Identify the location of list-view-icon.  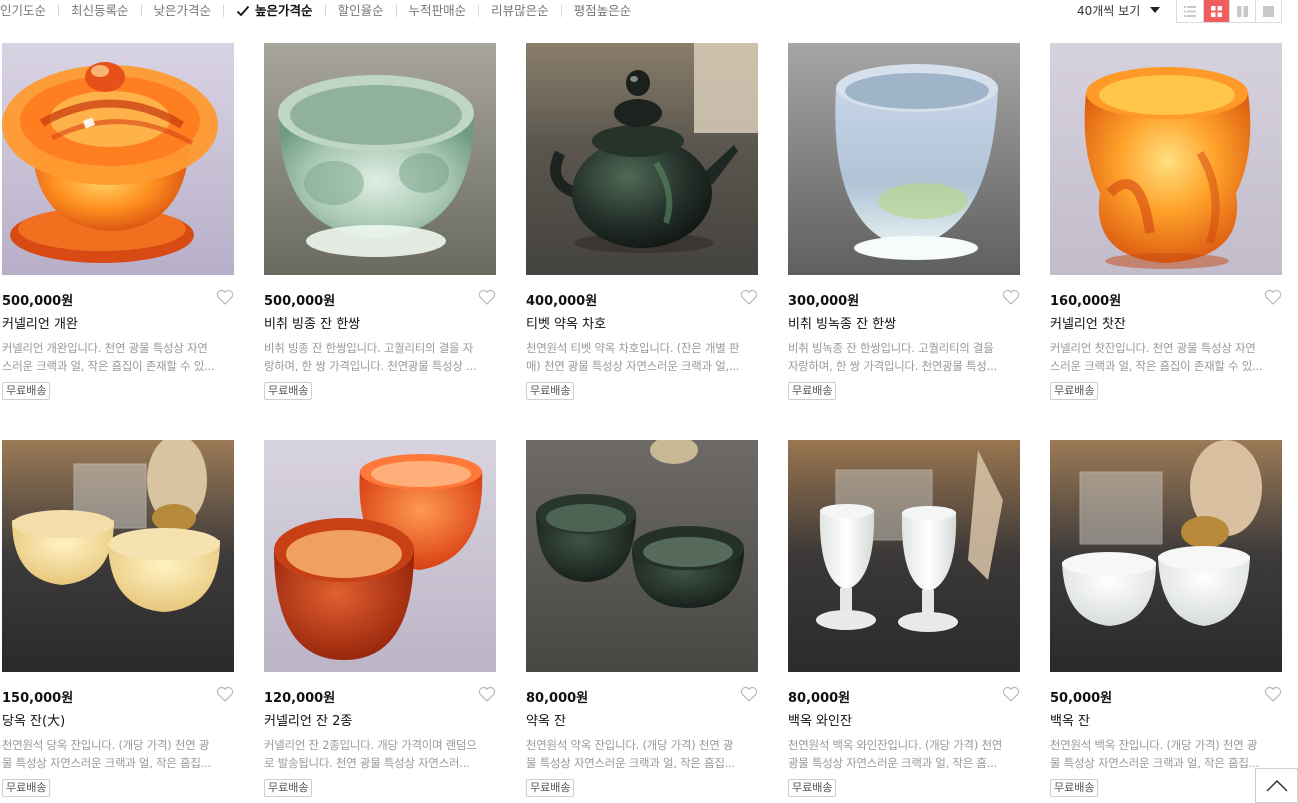
(1190, 11).